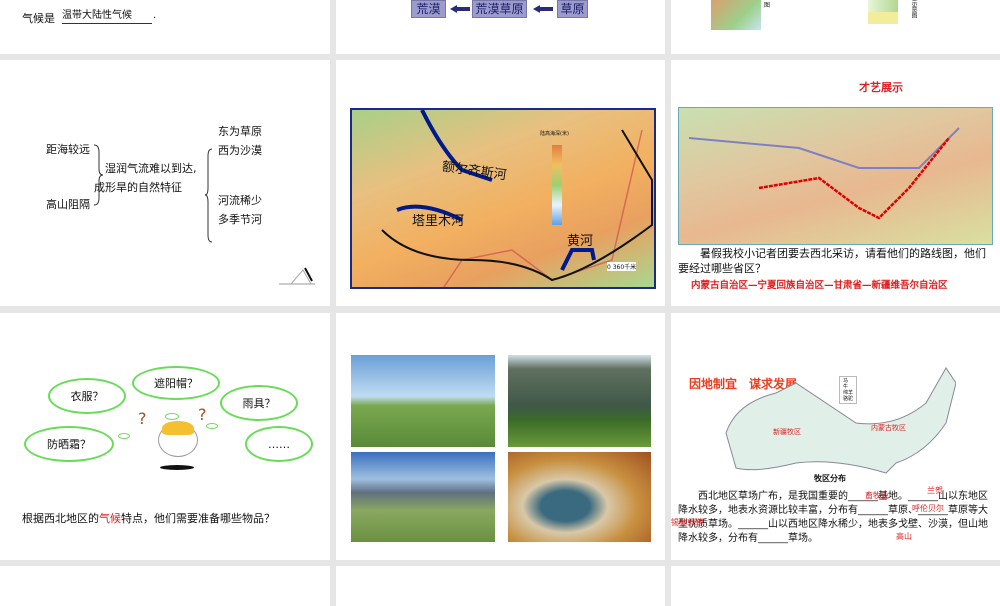 This screenshot has width=1000, height=606. I want to click on route-map, so click(835, 176).